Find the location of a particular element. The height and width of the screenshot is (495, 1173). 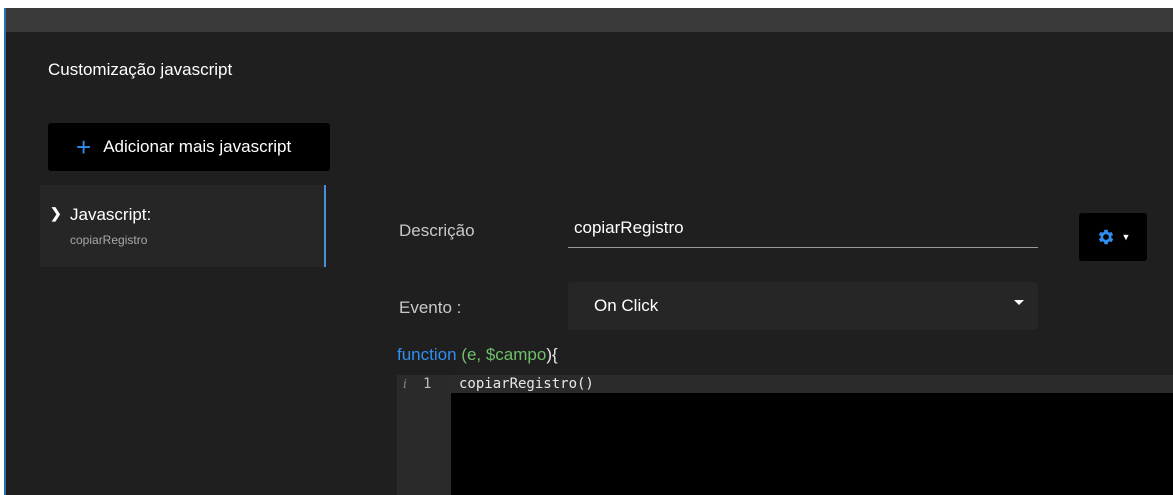

caret-down-icon: ▼ is located at coordinates (1126, 237).